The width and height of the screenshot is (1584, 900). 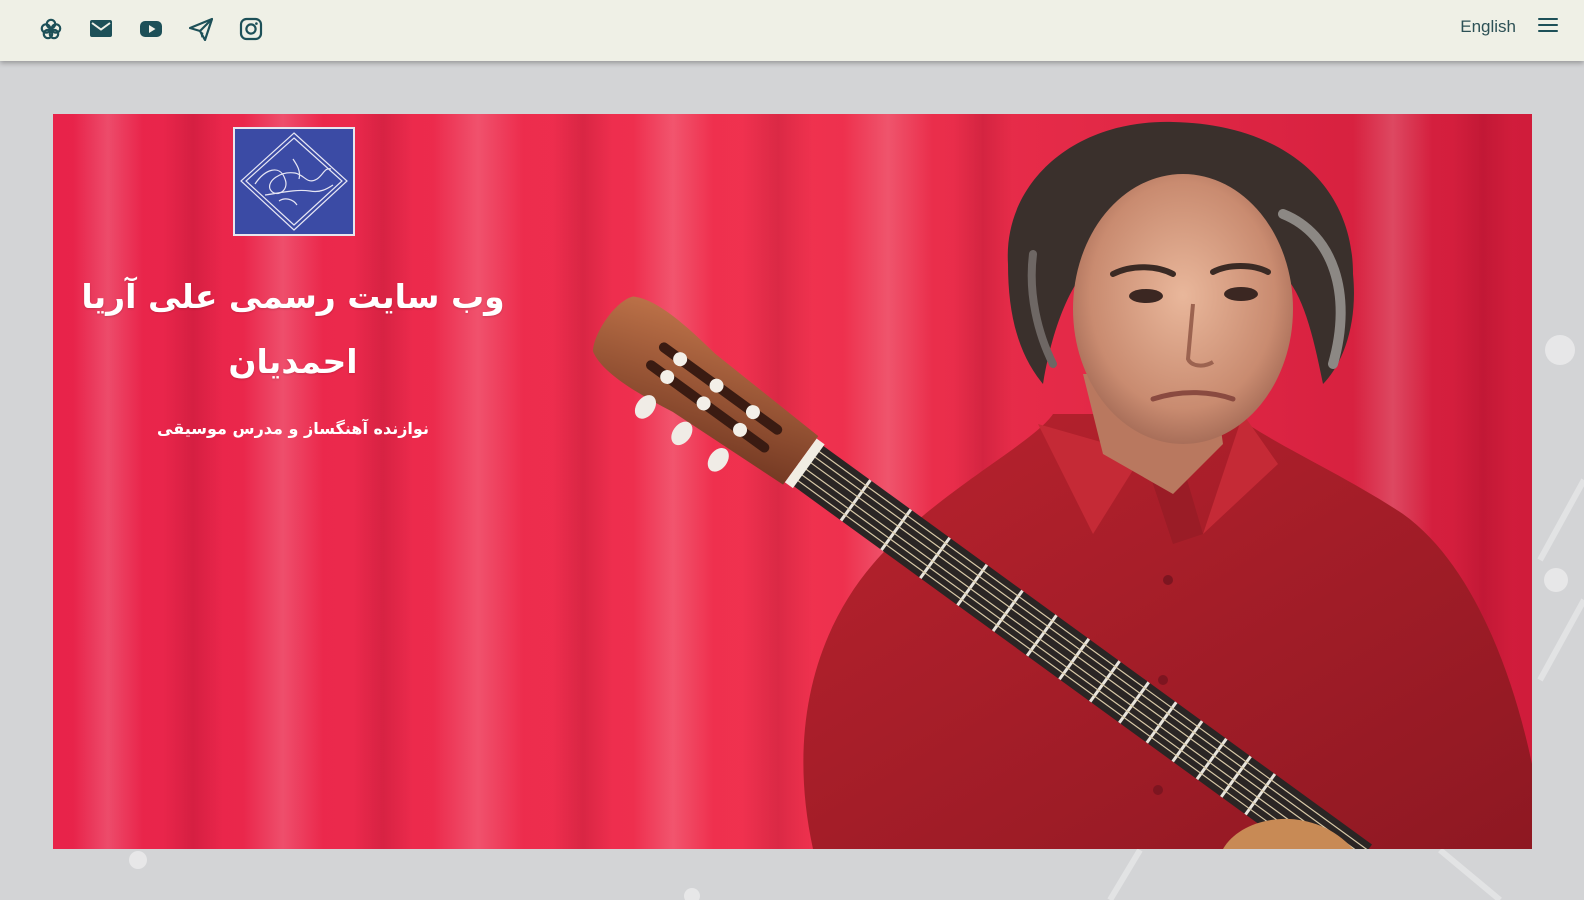 I want to click on signature-logo, so click(x=294, y=181).